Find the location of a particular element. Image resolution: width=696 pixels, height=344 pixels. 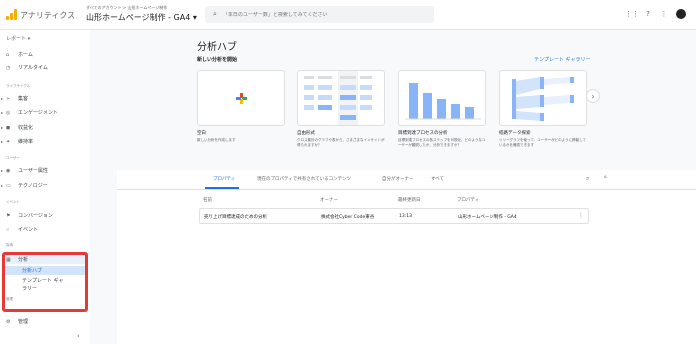

avatar is located at coordinates (681, 14).